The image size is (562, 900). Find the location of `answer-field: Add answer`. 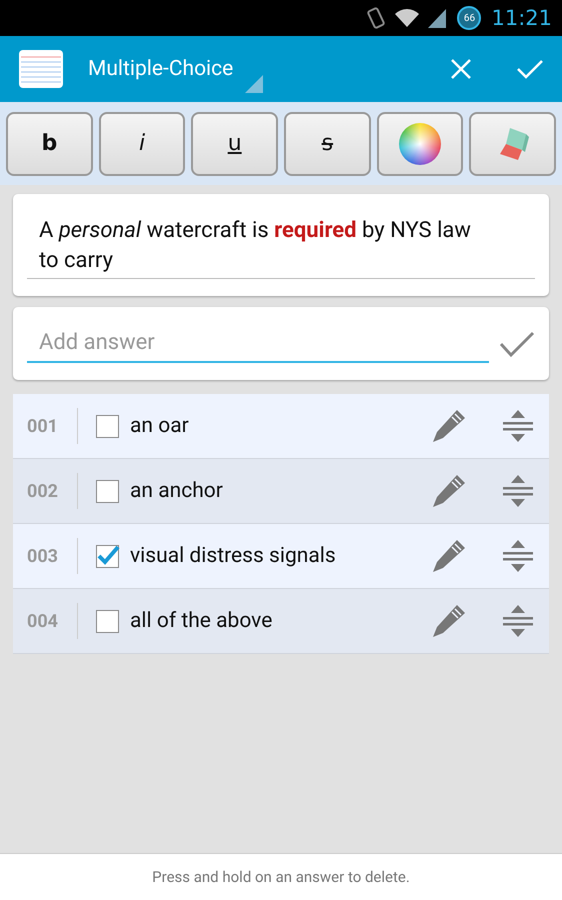

answer-field: Add answer is located at coordinates (281, 343).